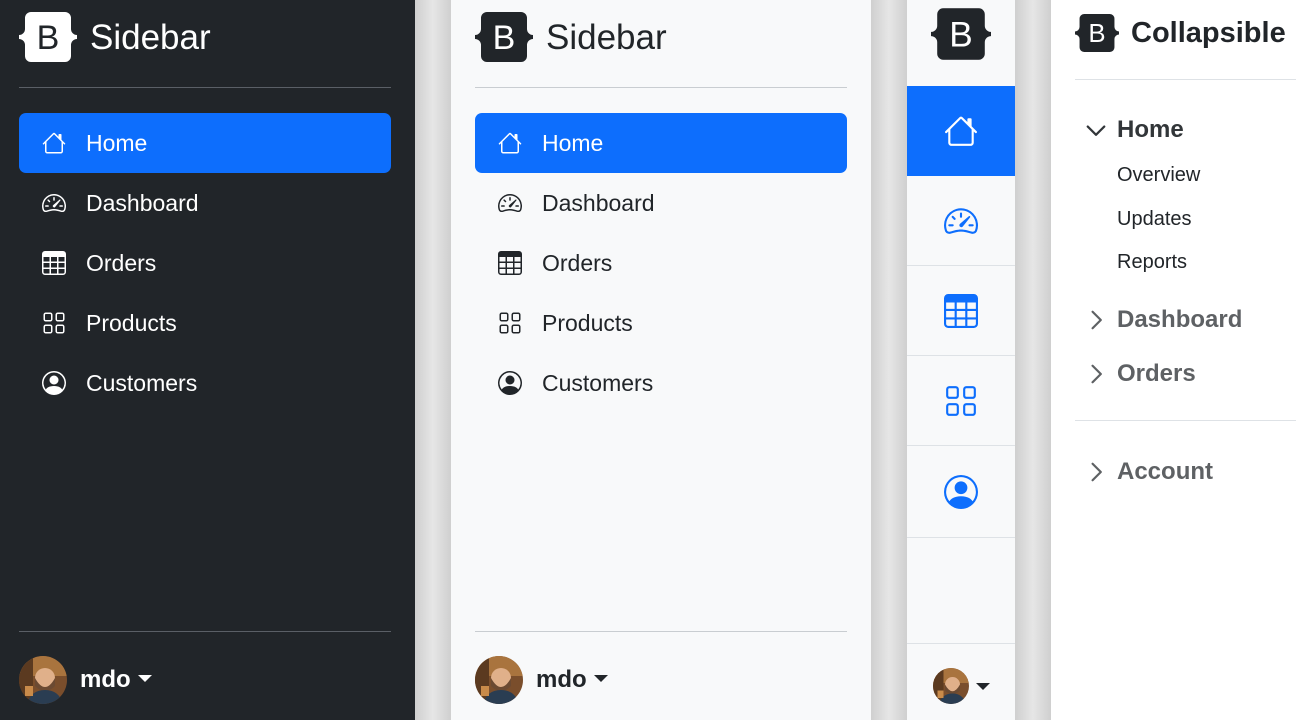  Describe the element at coordinates (1152, 262) in the screenshot. I see `sub-link-reports: Reports` at that location.